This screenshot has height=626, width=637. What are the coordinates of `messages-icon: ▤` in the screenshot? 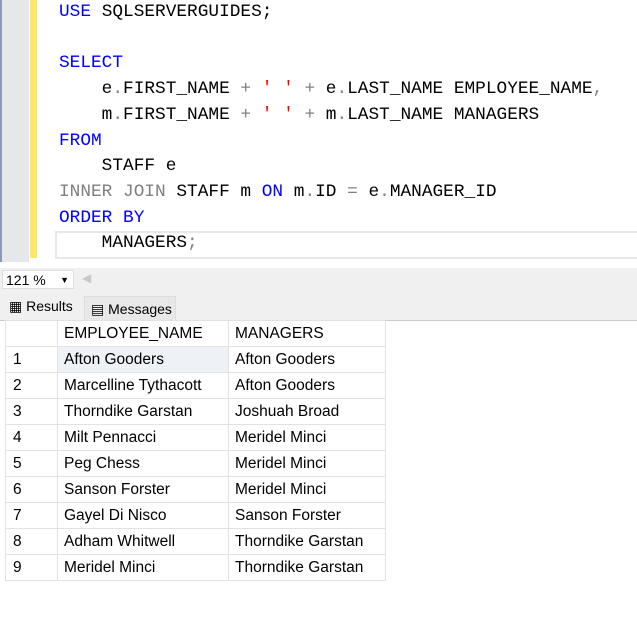 It's located at (98, 309).